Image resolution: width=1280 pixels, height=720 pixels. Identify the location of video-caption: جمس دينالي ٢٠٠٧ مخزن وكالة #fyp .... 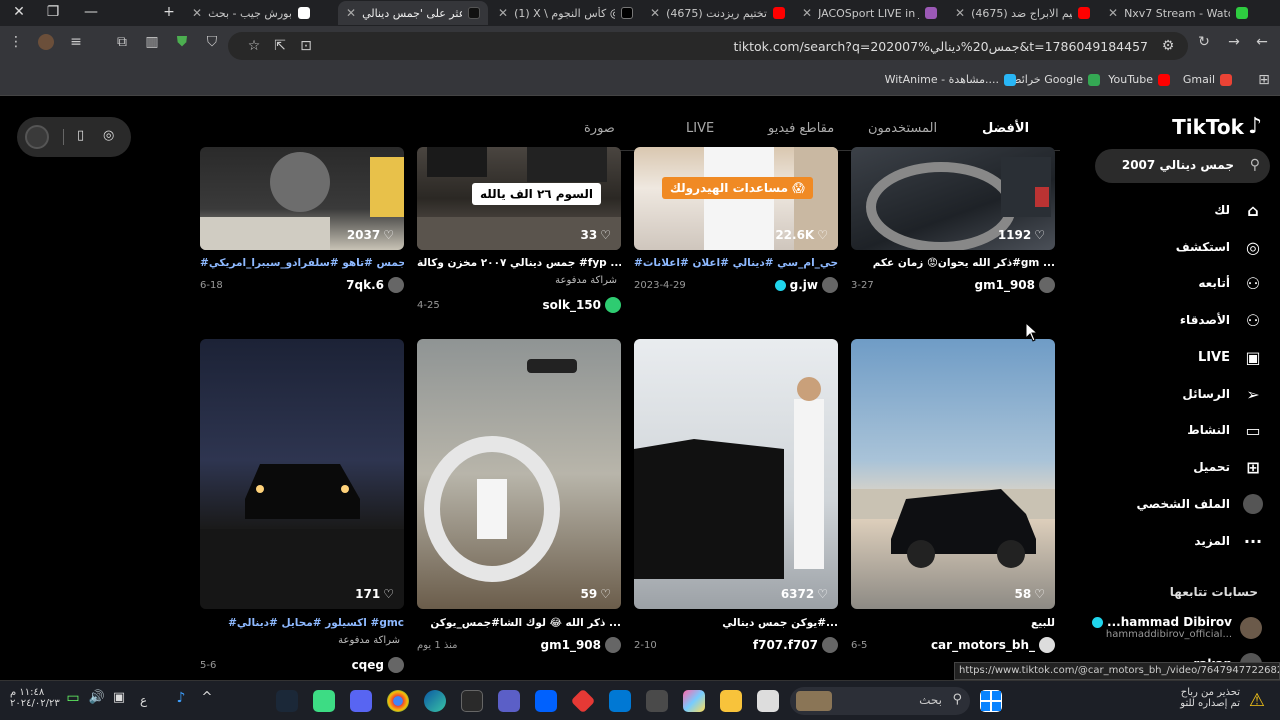
(519, 263).